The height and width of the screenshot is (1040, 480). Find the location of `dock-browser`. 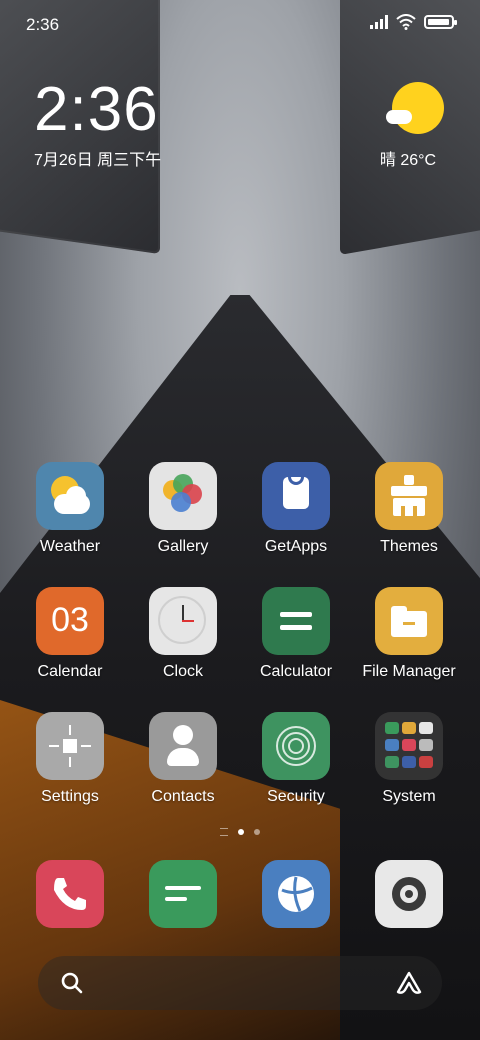

dock-browser is located at coordinates (296, 894).